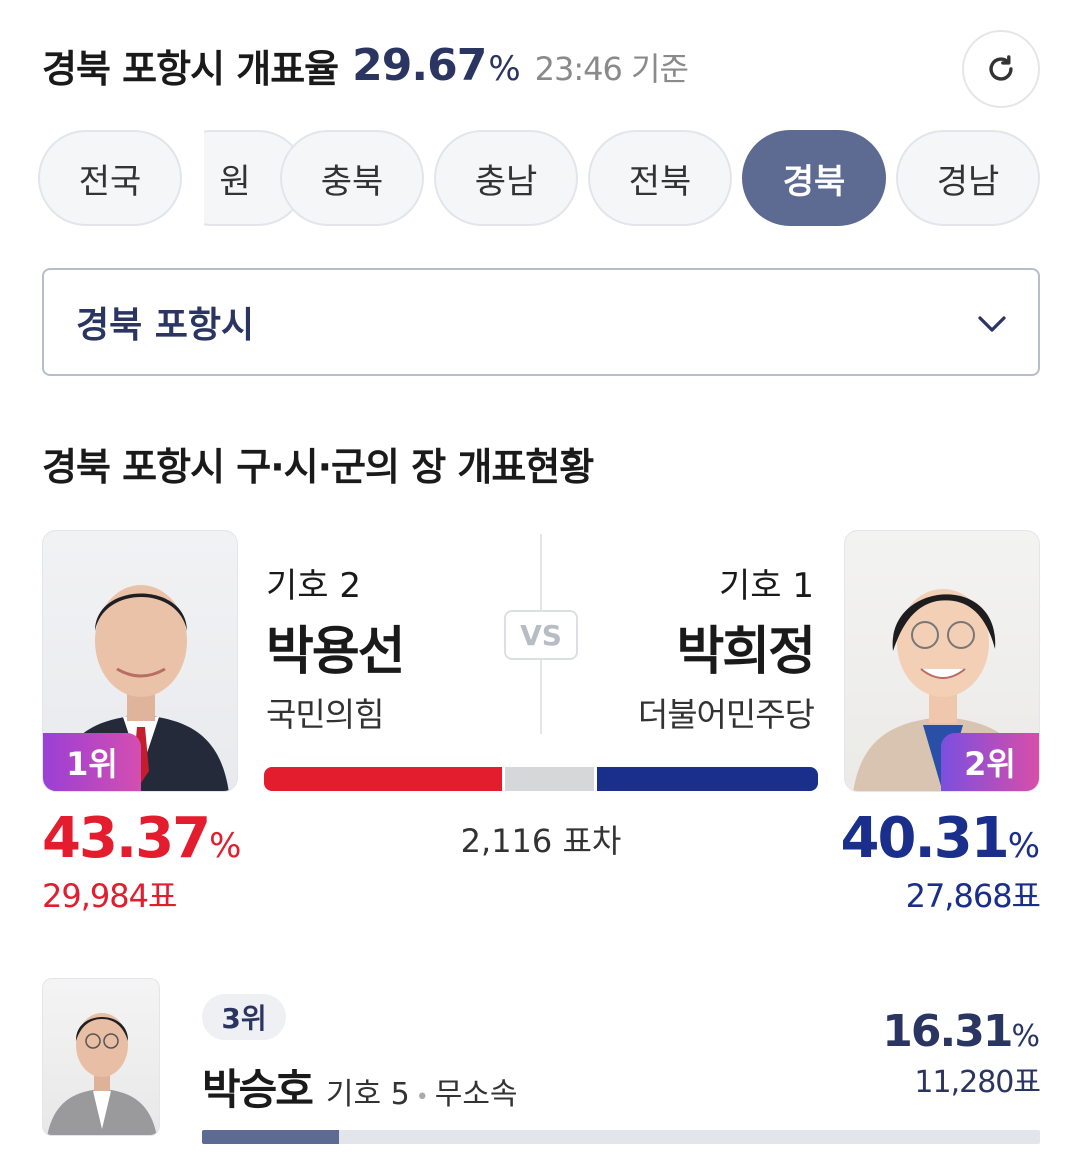  What do you see at coordinates (726, 714) in the screenshot?
I see `candidate-party-right: 더불어민주당` at bounding box center [726, 714].